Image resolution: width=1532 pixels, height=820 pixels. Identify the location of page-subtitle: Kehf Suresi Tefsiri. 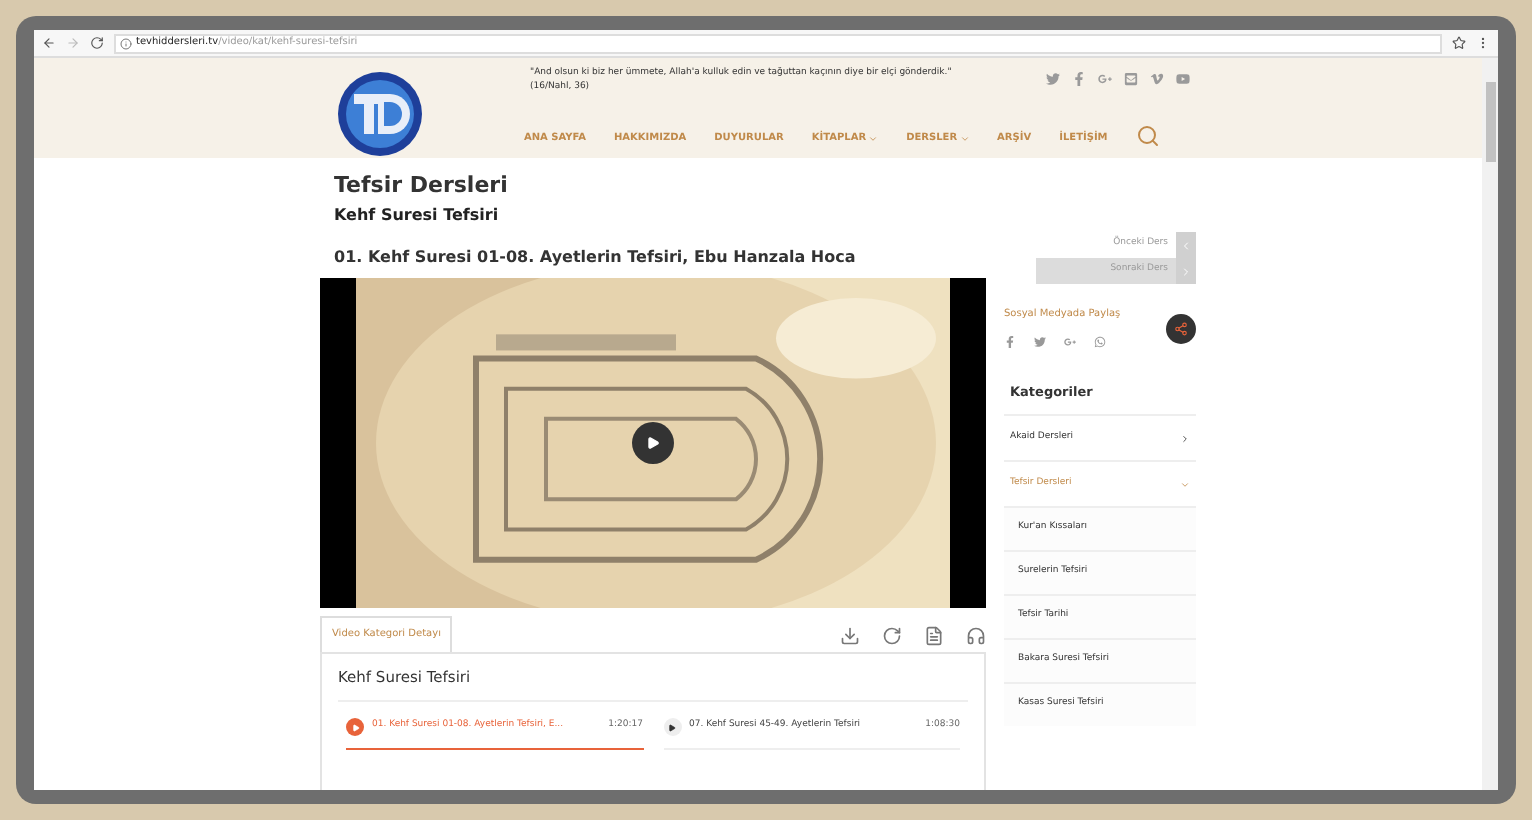
(417, 215).